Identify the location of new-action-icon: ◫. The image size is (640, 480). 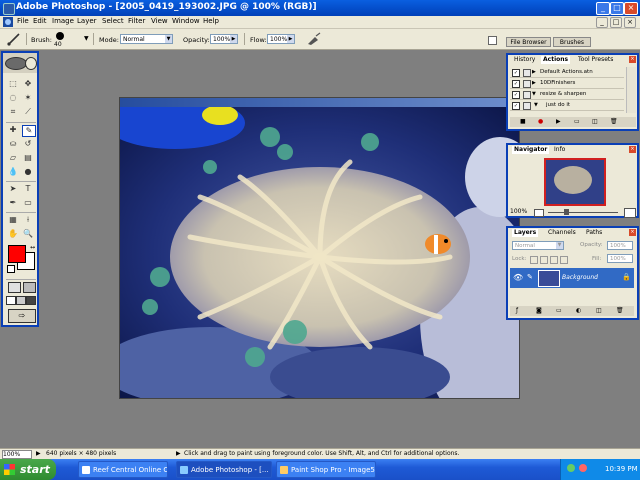
(595, 121).